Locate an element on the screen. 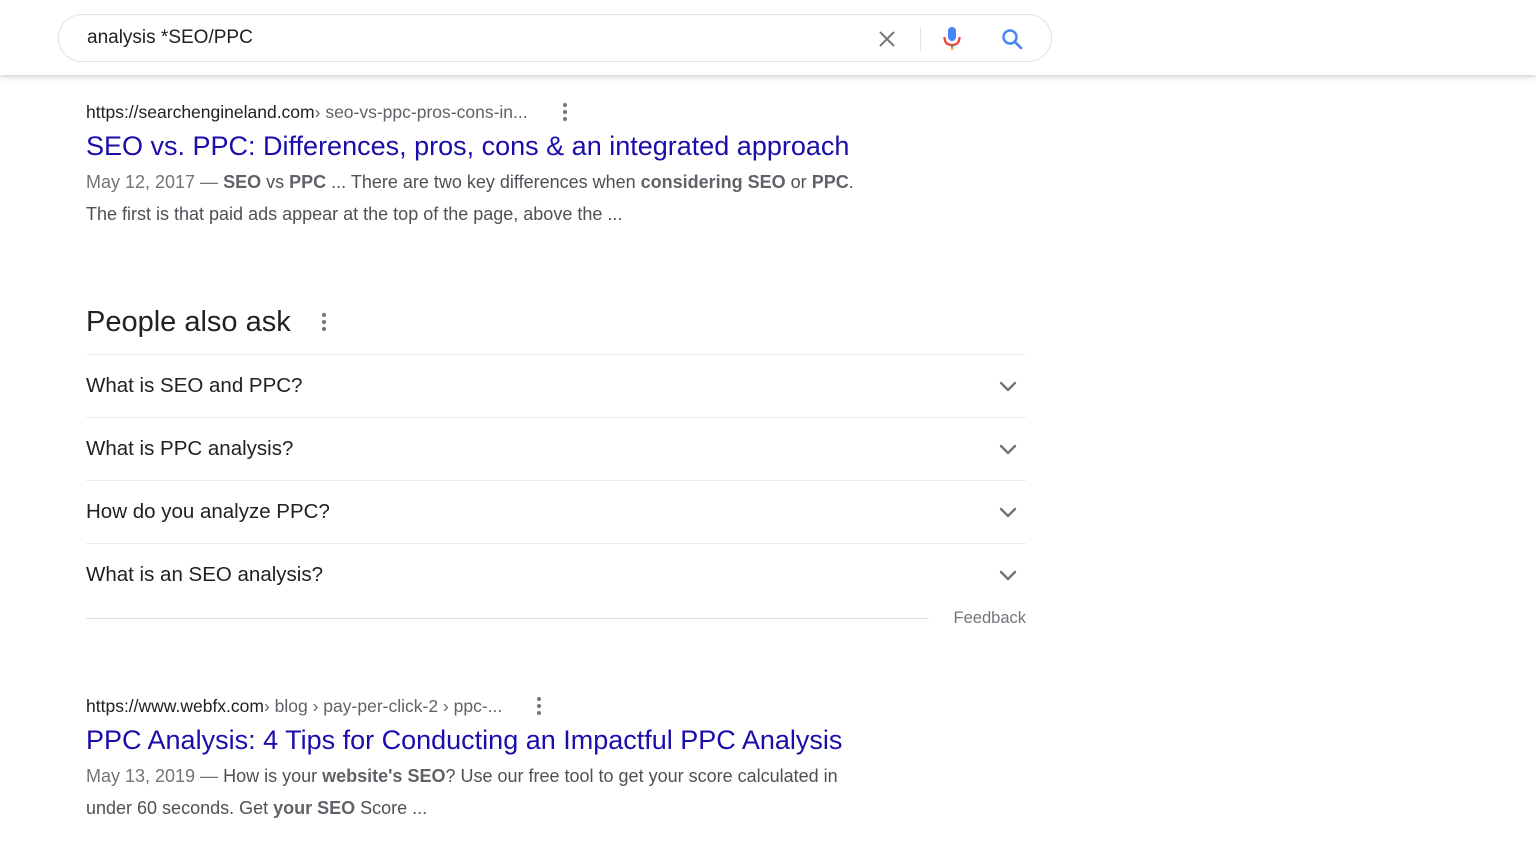  paa-feedback-row: Feedback is located at coordinates (556, 618).